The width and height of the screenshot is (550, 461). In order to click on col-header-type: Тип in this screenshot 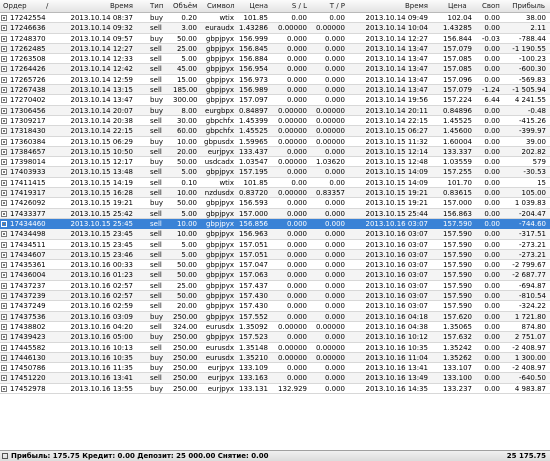, I will do `click(161, 6)`.